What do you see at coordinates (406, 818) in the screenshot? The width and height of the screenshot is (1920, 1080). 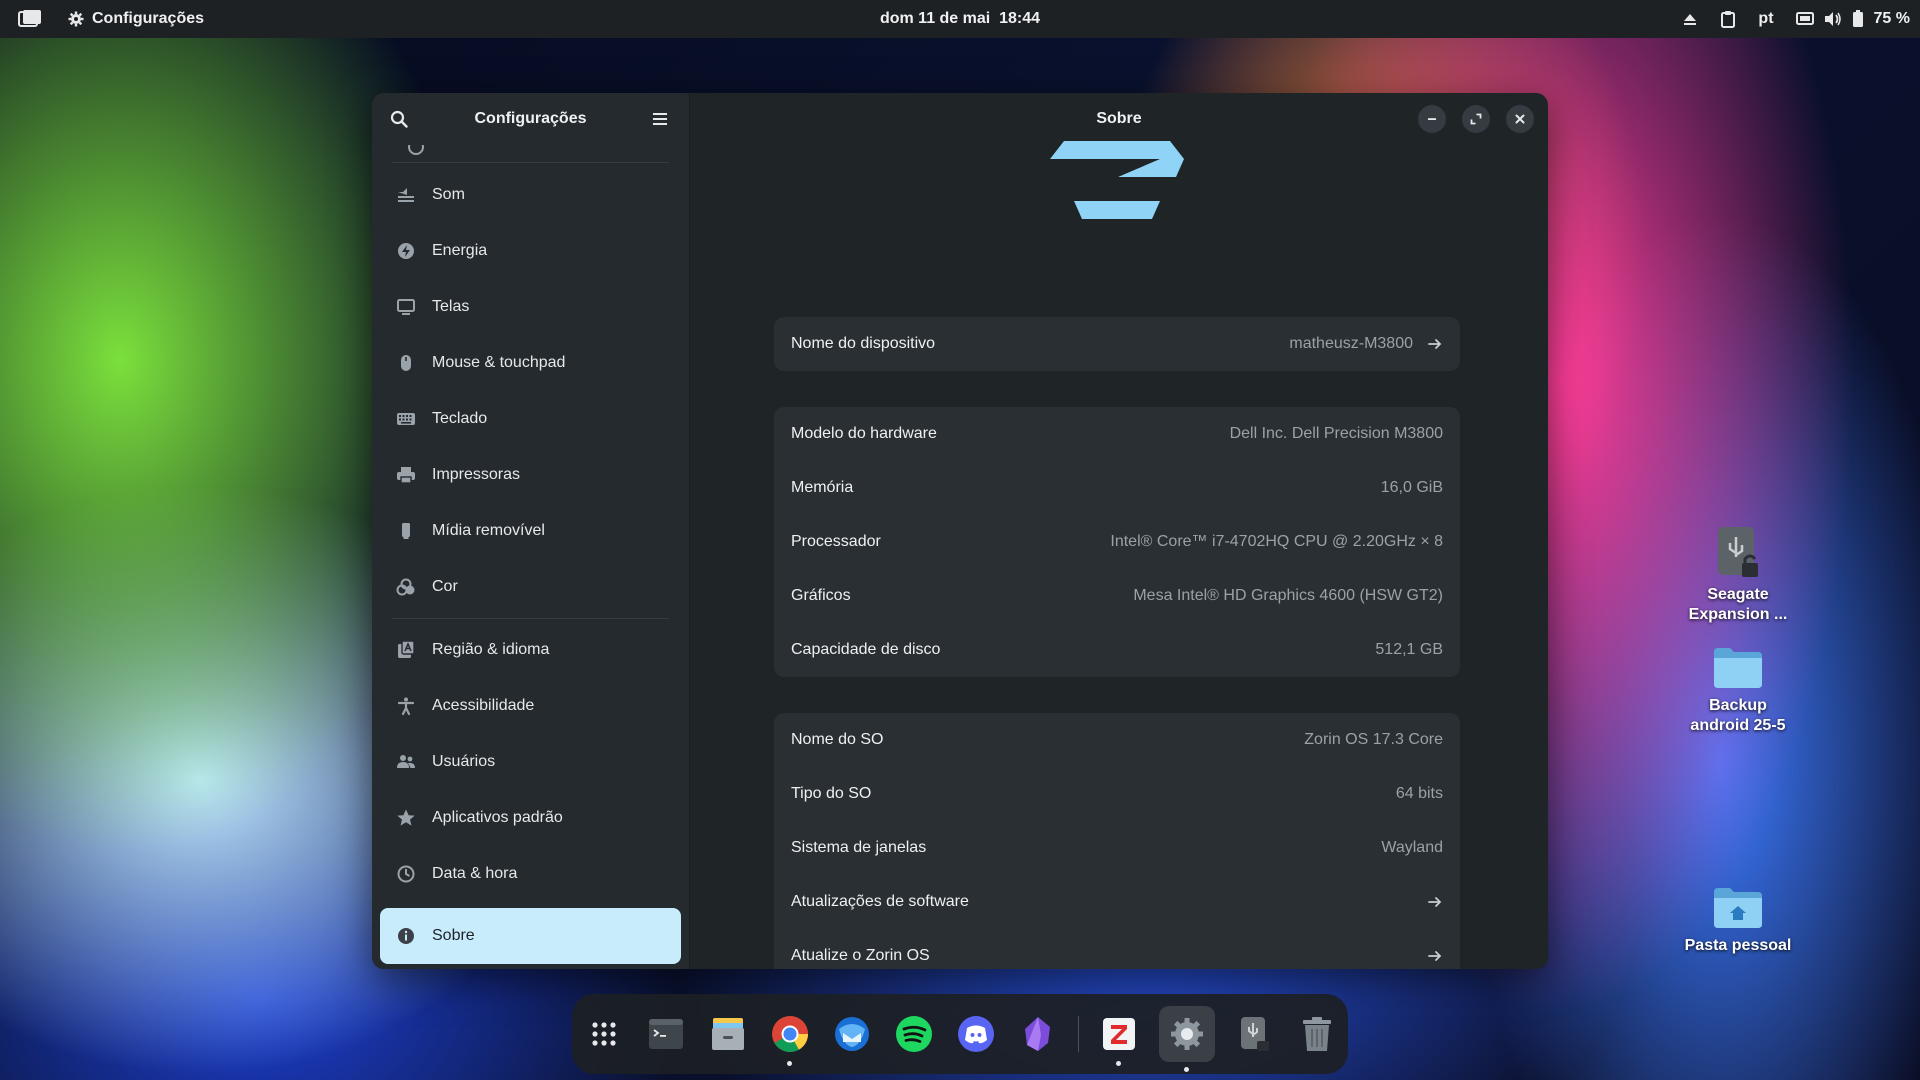 I see `star-icon` at bounding box center [406, 818].